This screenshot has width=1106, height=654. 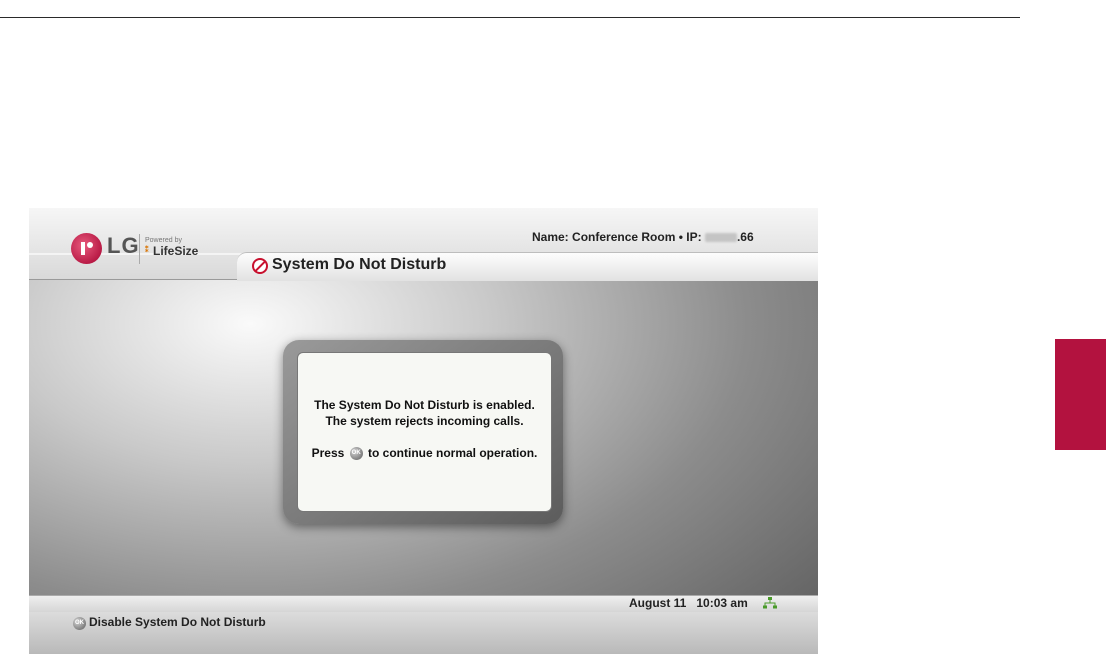 I want to click on dialog-instruction: Press OK to continue normal operation., so click(x=424, y=453).